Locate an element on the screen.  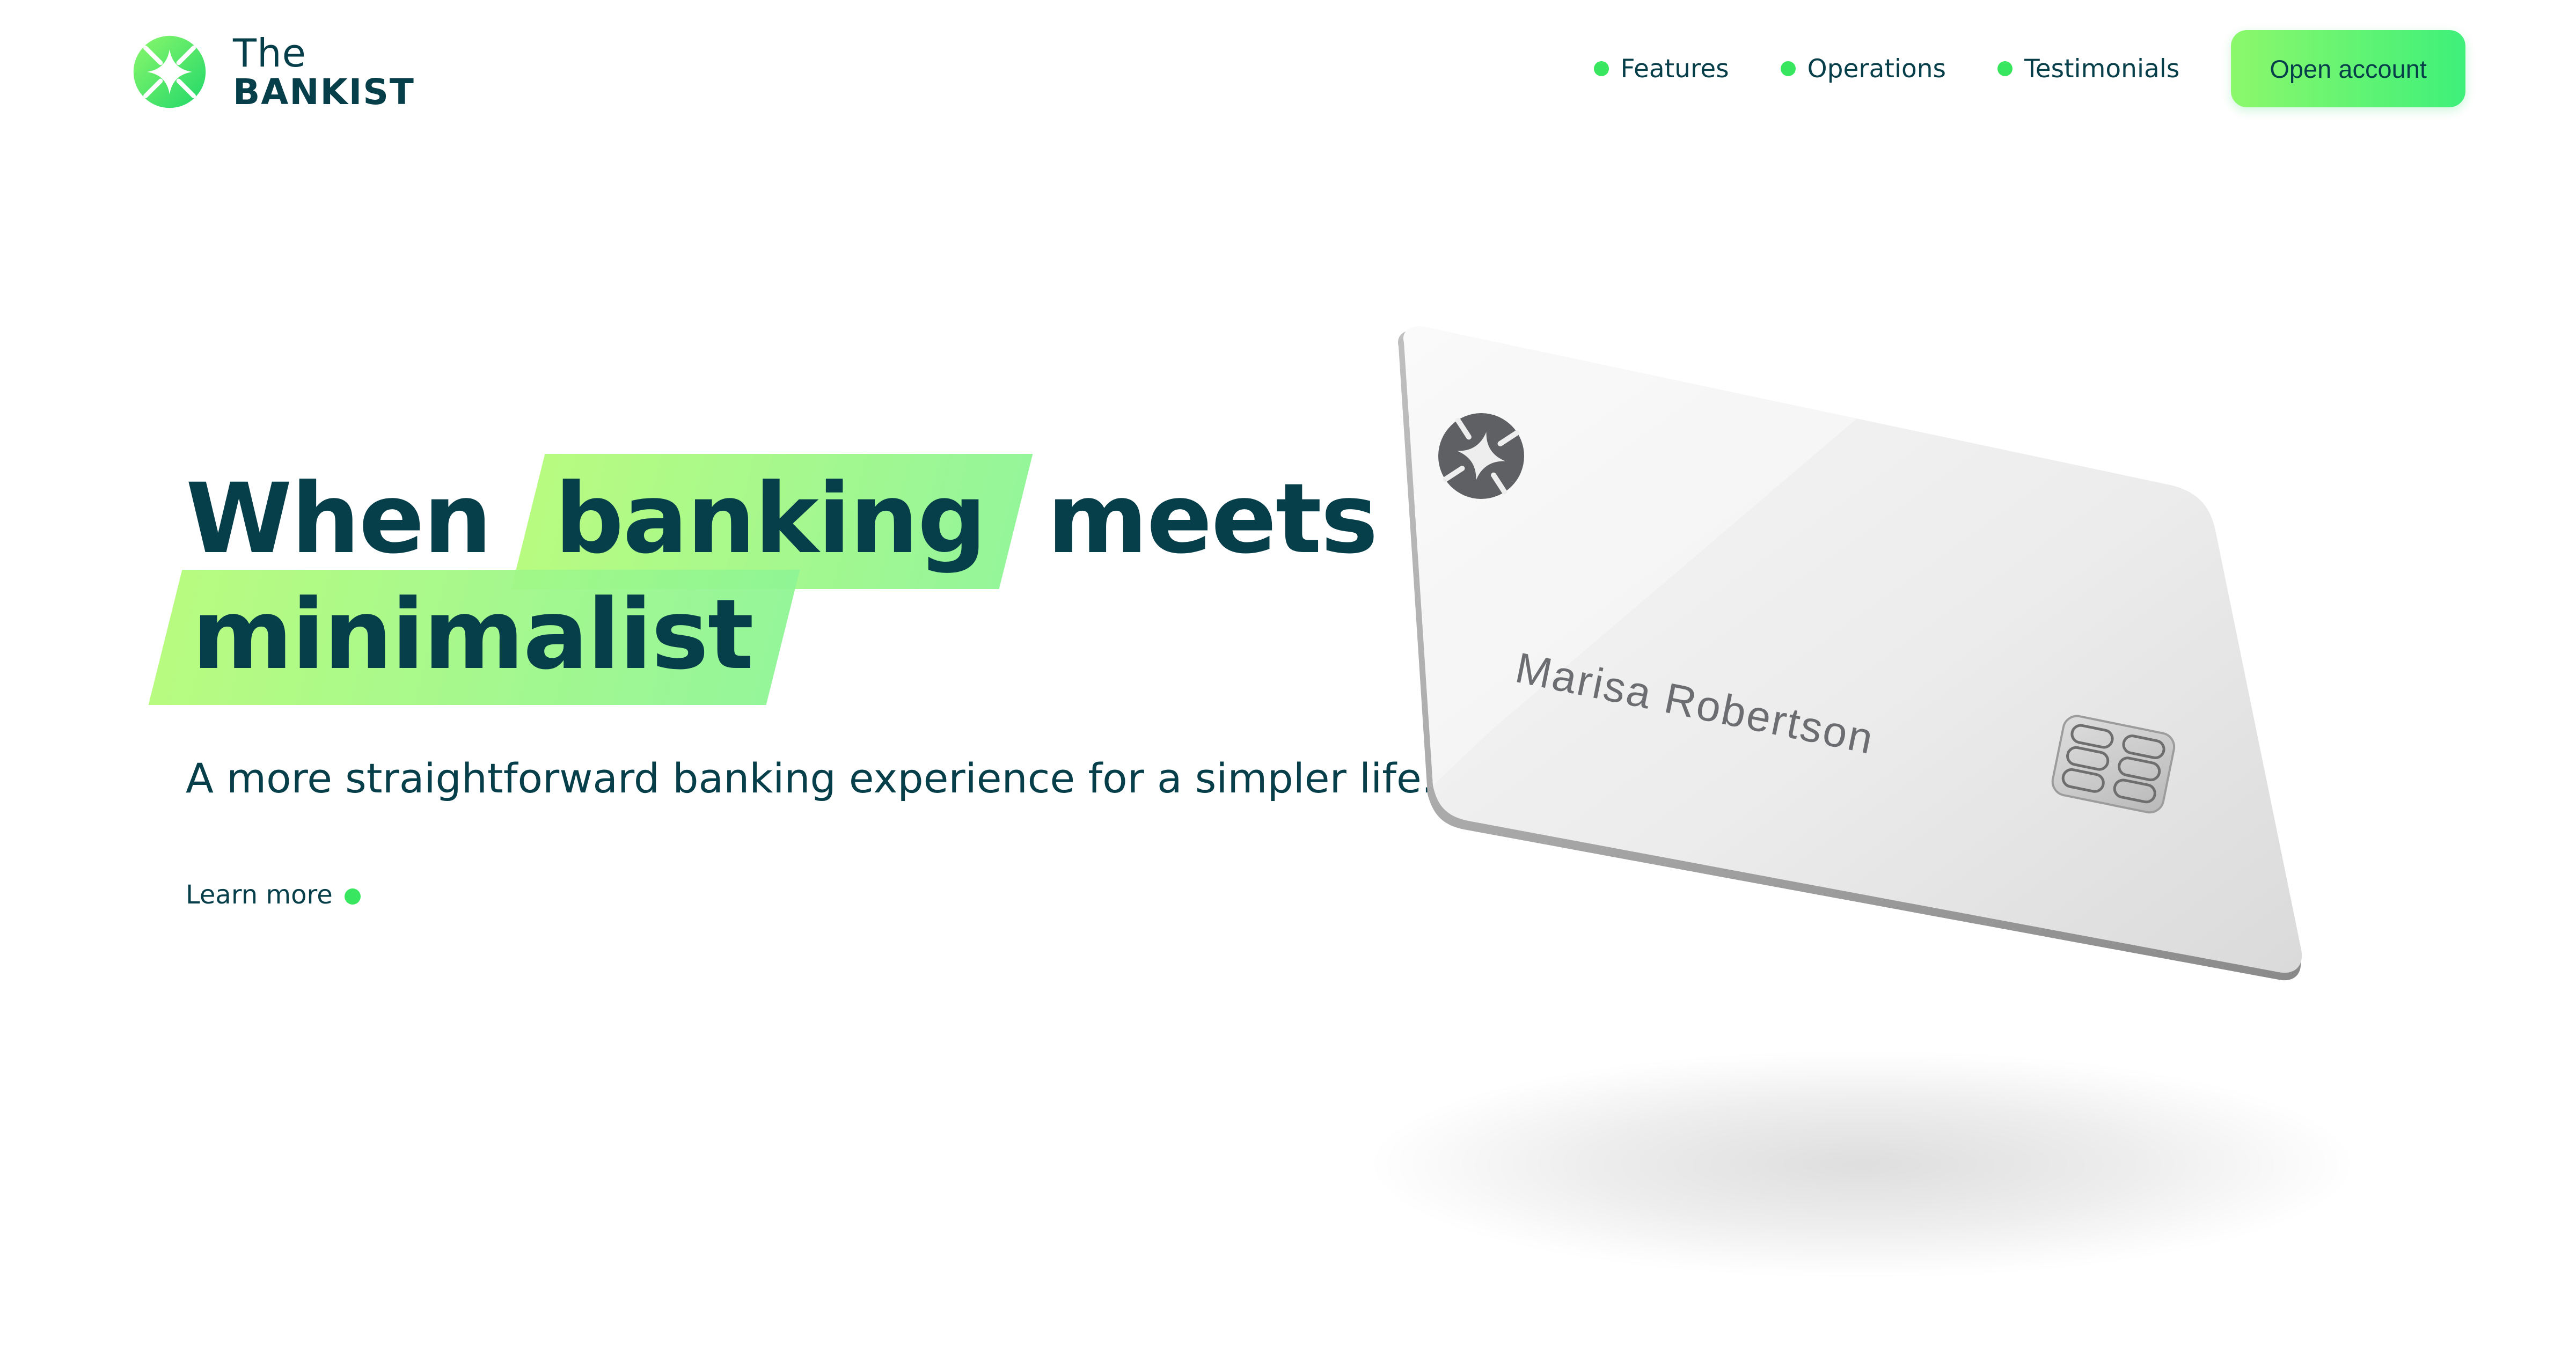
hero-title-word: When is located at coordinates (339, 519).